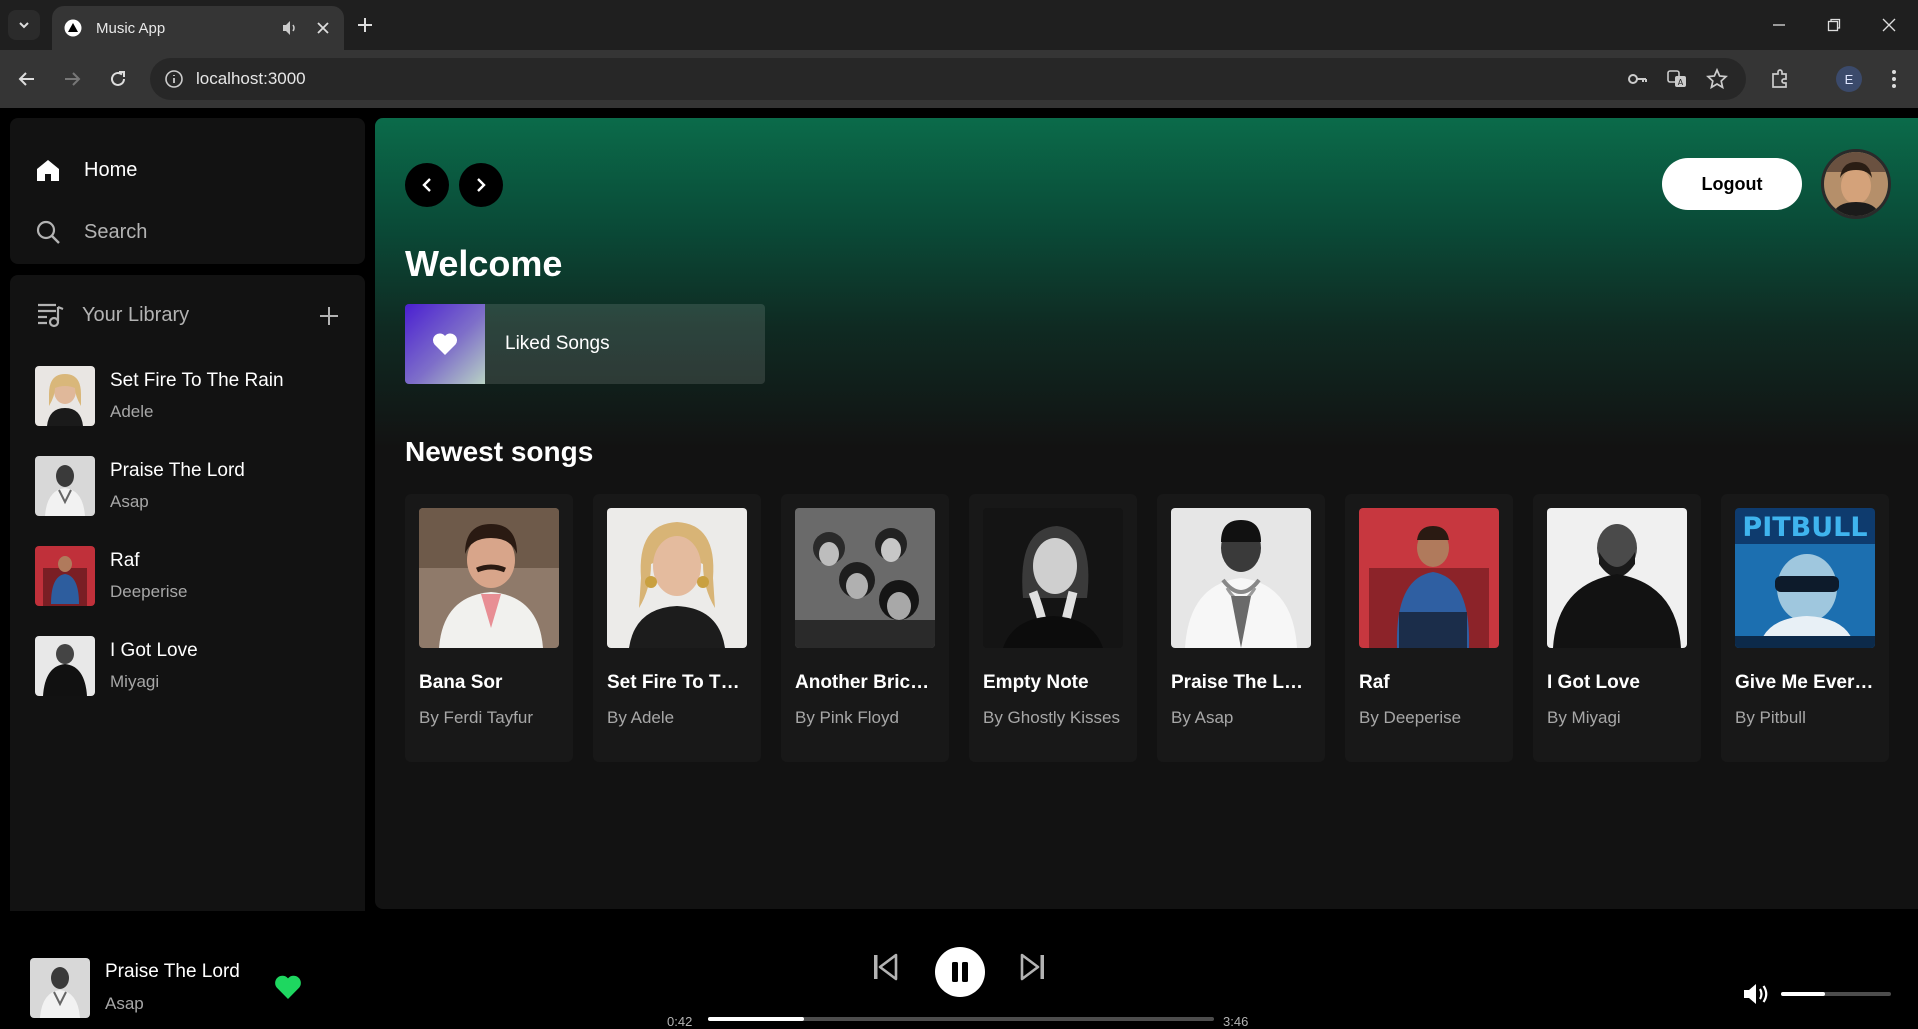  What do you see at coordinates (1805, 578) in the screenshot?
I see `album-art: PITBULL` at bounding box center [1805, 578].